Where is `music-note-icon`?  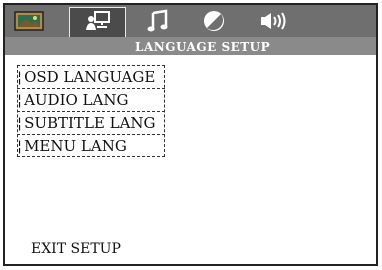 music-note-icon is located at coordinates (157, 20).